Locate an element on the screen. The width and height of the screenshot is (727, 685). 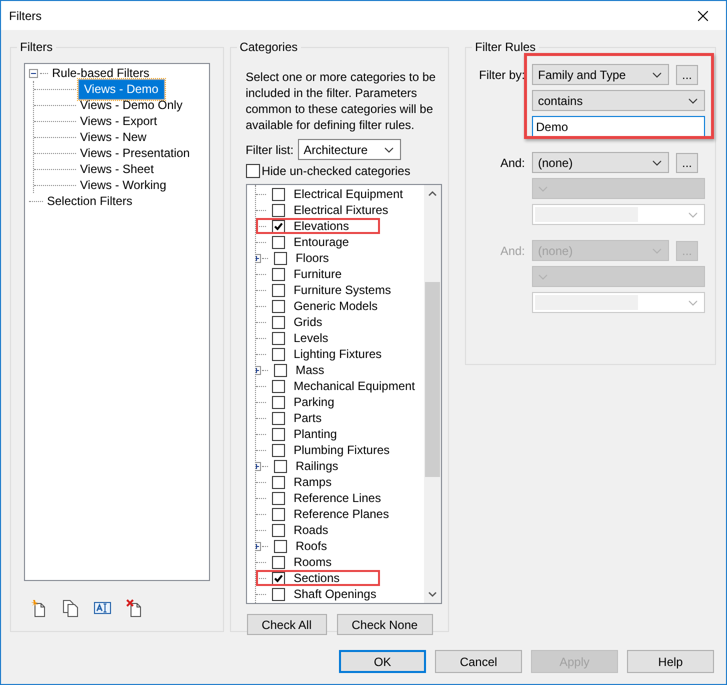
category-label: Entourage is located at coordinates (321, 242).